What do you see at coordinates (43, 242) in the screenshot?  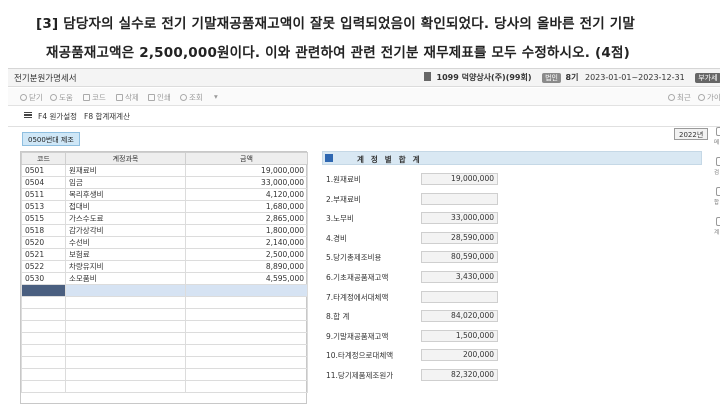 I see `code-cell: 0520` at bounding box center [43, 242].